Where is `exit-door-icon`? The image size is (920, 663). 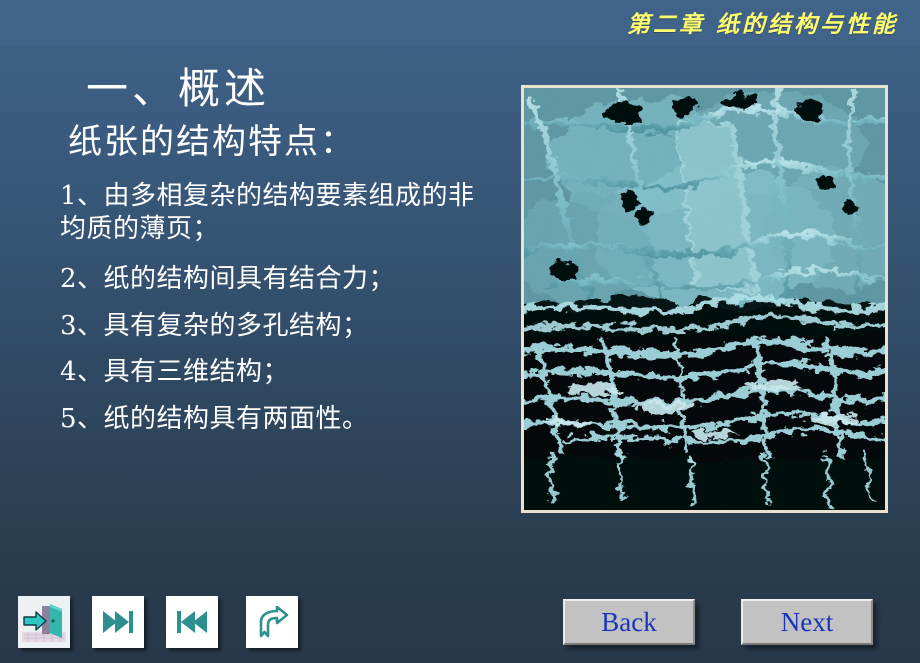 exit-door-icon is located at coordinates (44, 622).